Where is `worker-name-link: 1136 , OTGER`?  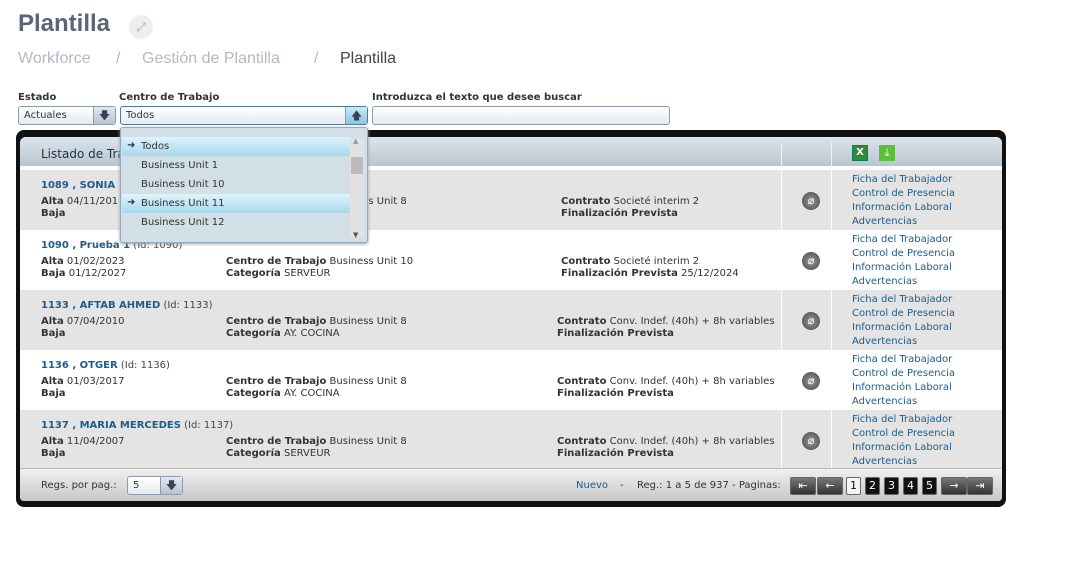
worker-name-link: 1136 , OTGER is located at coordinates (79, 365).